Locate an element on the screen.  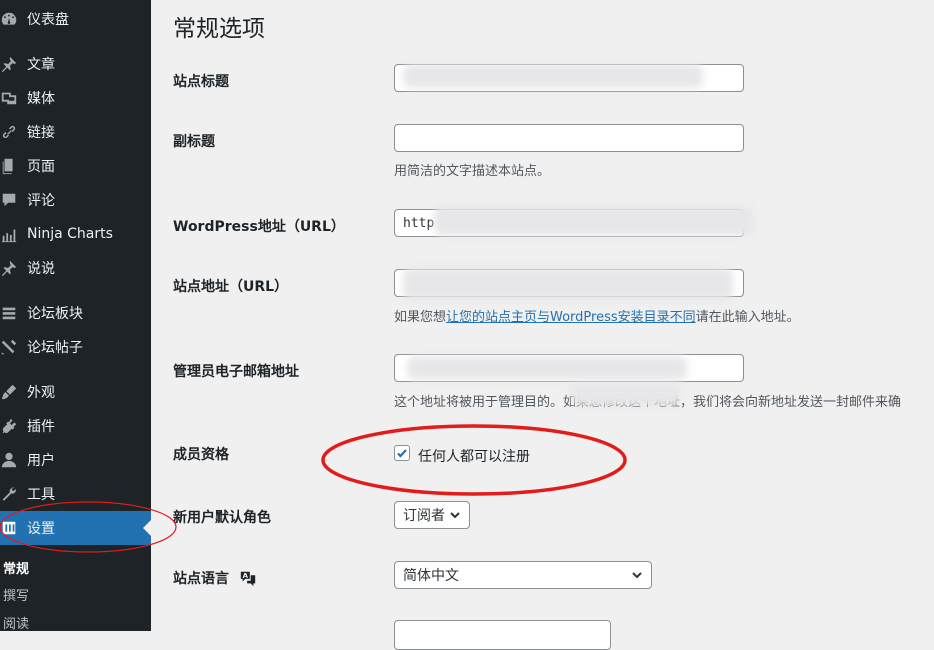
dashboard-icon is located at coordinates (11, 19).